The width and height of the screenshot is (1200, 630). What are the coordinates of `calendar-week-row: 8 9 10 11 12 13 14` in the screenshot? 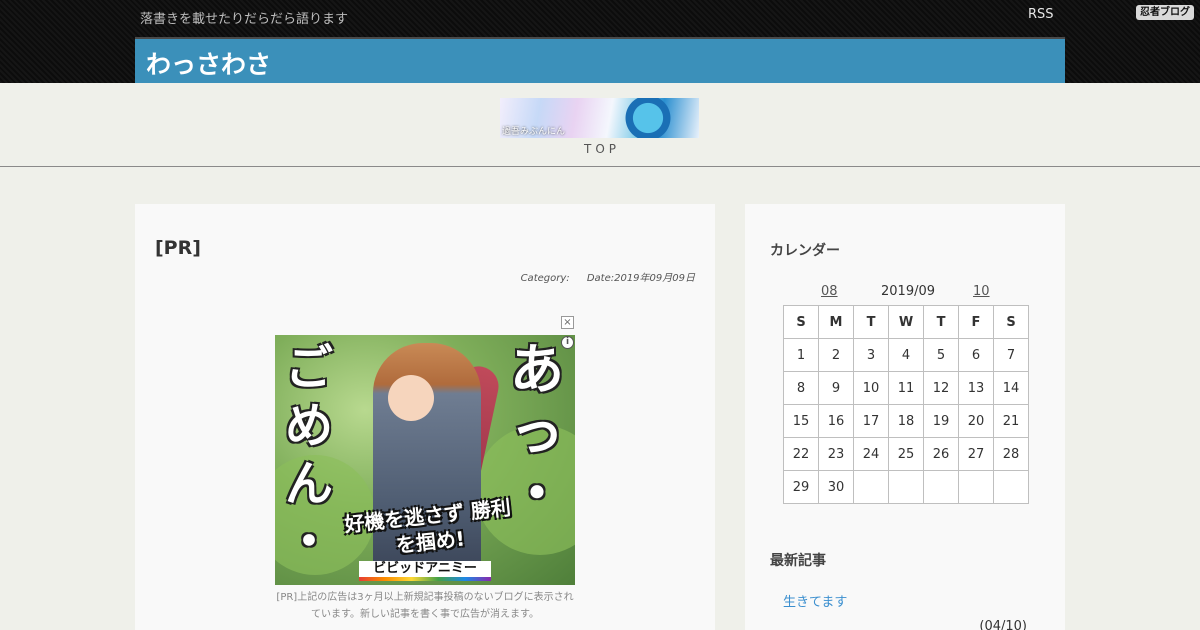 It's located at (906, 388).